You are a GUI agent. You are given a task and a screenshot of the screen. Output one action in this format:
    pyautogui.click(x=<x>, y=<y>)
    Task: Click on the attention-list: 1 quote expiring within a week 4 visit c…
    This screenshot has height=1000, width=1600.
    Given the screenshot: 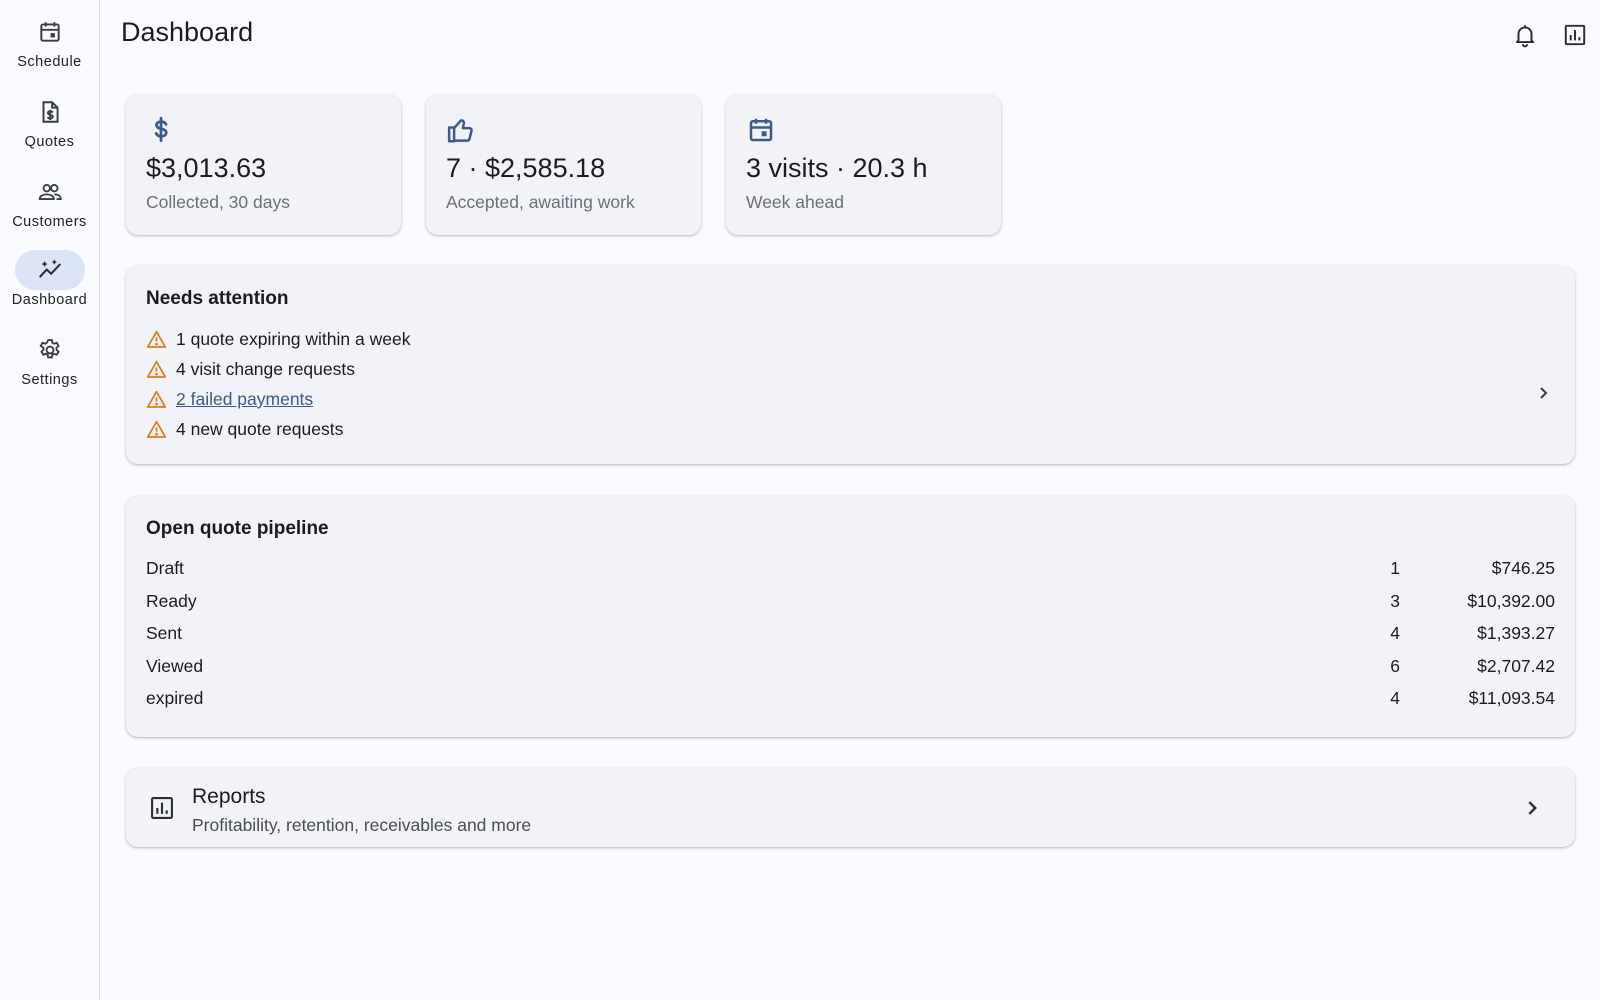 What is the action you would take?
    pyautogui.click(x=278, y=384)
    